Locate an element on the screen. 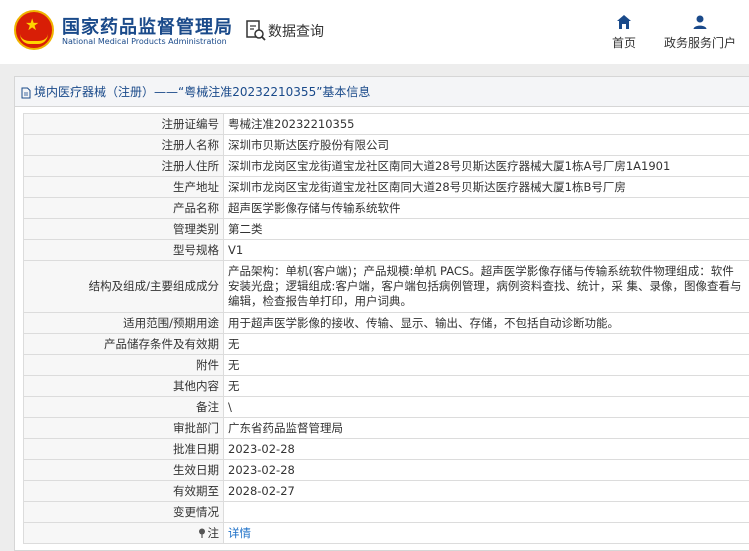  pin-icon is located at coordinates (201, 533).